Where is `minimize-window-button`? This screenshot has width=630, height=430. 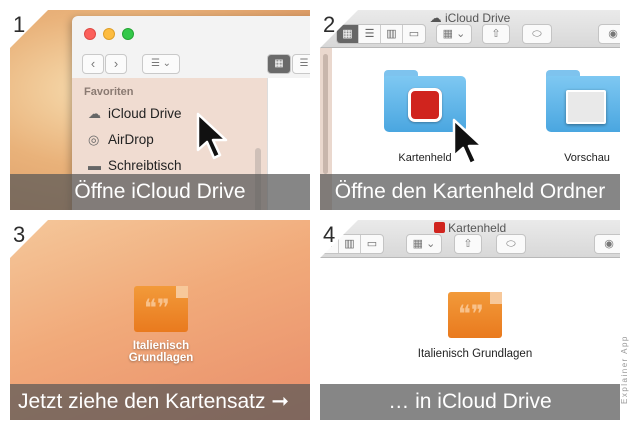
minimize-window-button is located at coordinates (109, 34).